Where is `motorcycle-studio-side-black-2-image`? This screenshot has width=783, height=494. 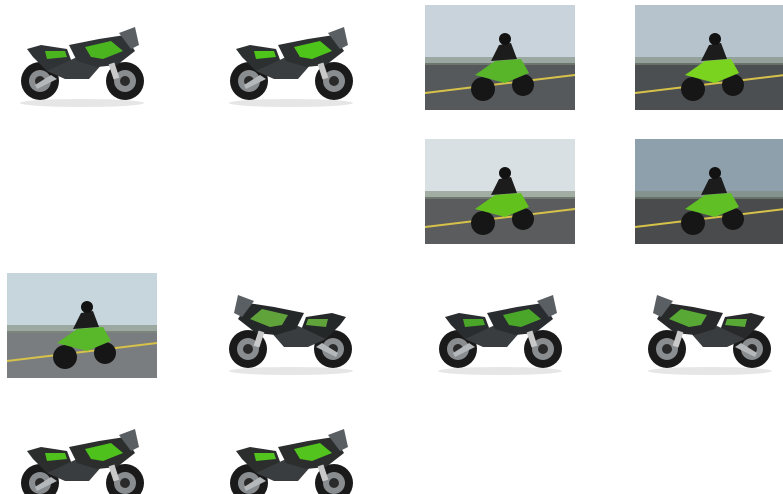 motorcycle-studio-side-black-2-image is located at coordinates (709, 325).